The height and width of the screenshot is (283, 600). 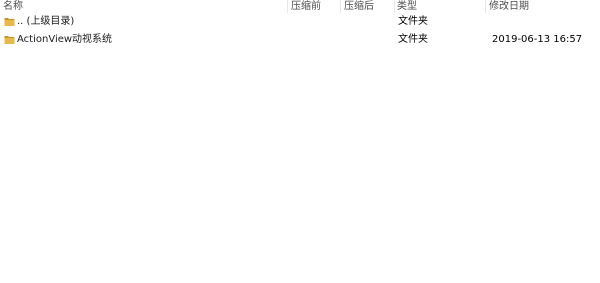 What do you see at coordinates (509, 6) in the screenshot?
I see `column-header-modified: 修改日期` at bounding box center [509, 6].